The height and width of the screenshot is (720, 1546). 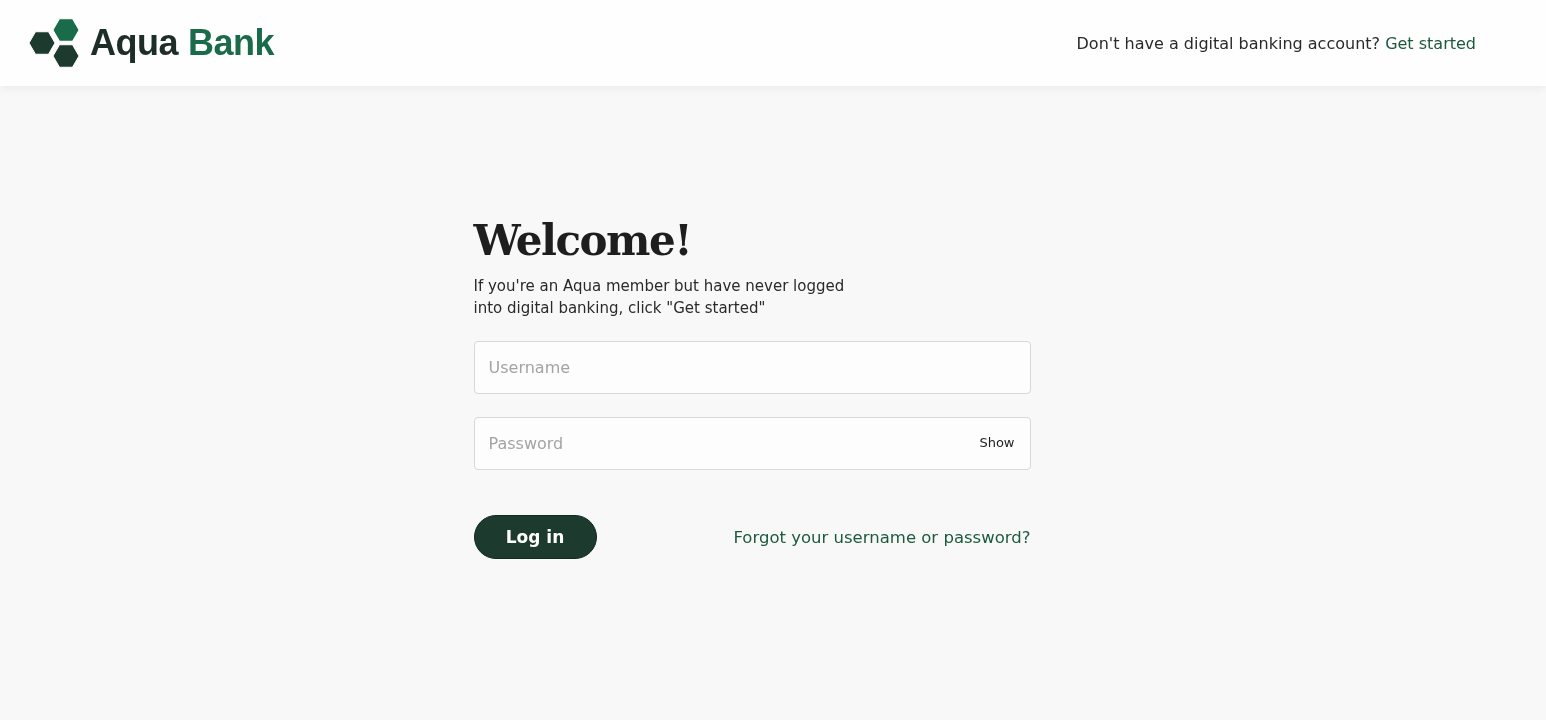 What do you see at coordinates (1430, 43) in the screenshot?
I see `get-started-link: Get started` at bounding box center [1430, 43].